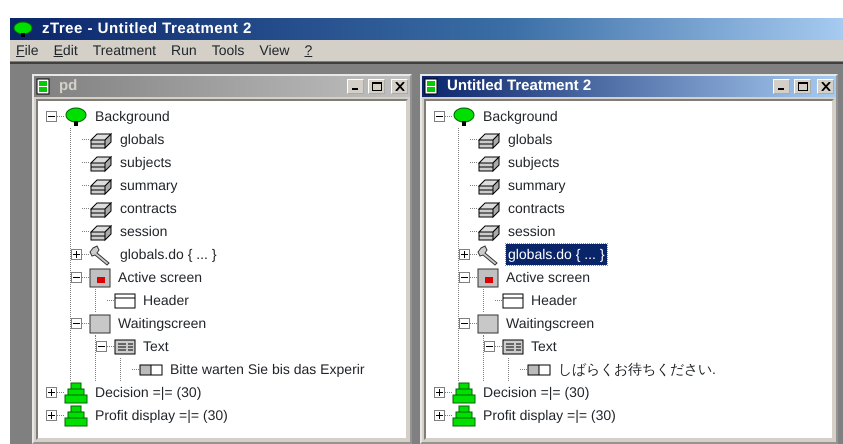 The image size is (843, 444). Describe the element at coordinates (228, 50) in the screenshot. I see `menu-item: Tools` at that location.